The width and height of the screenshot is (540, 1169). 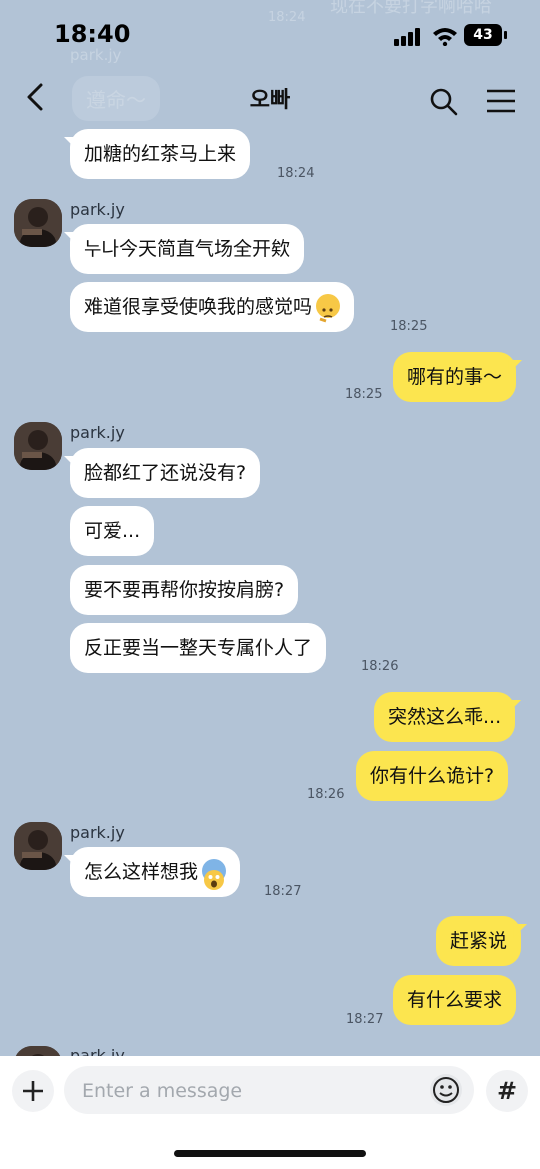 I want to click on search-icon, so click(x=444, y=102).